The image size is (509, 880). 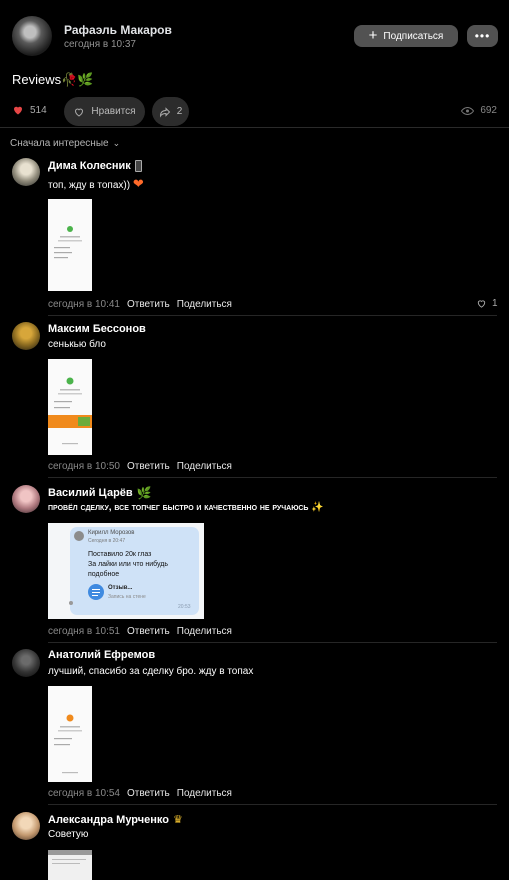 I want to click on herb-icon: 🌿, so click(x=85, y=79).